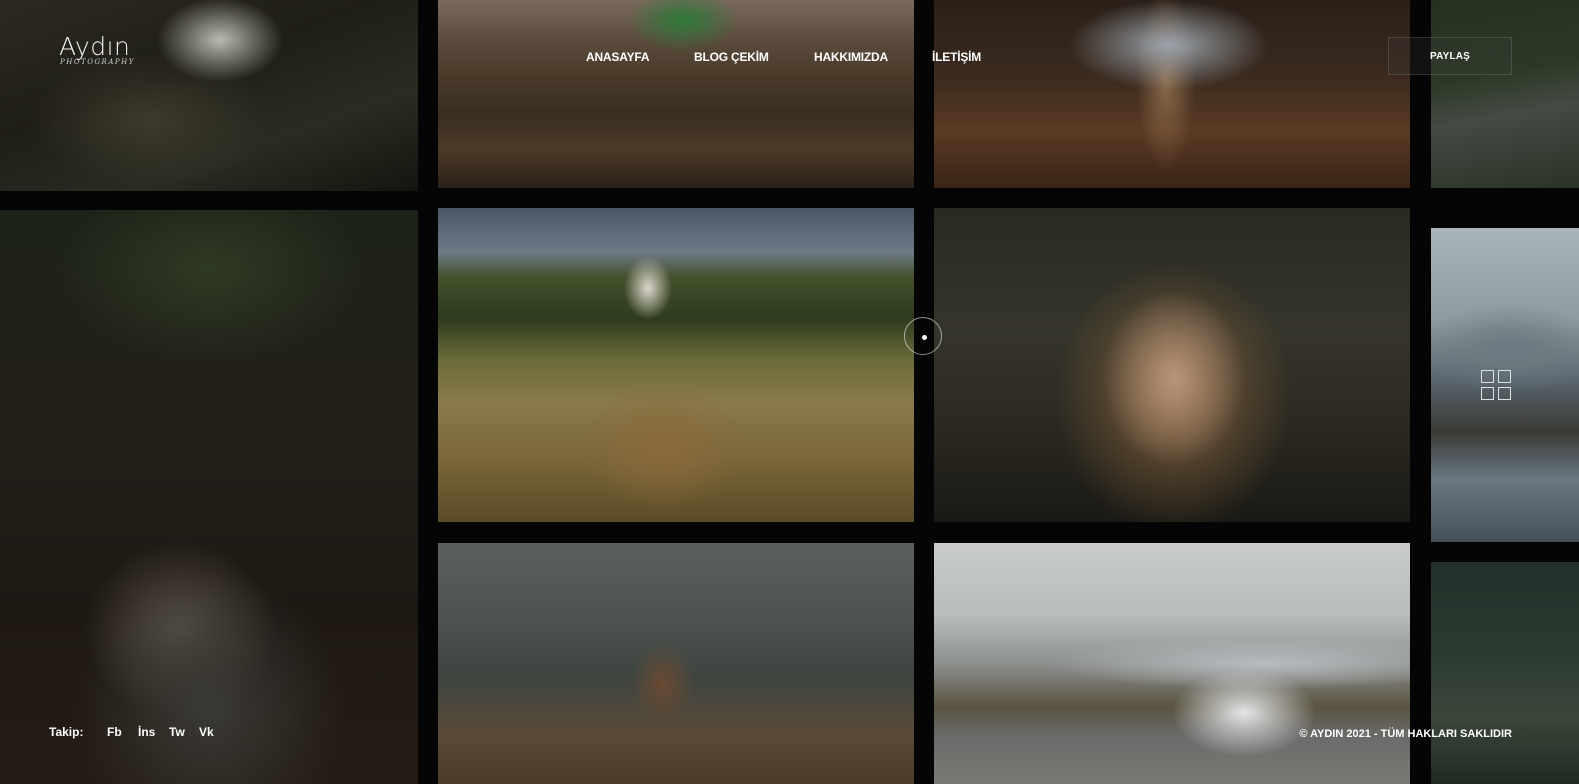 The height and width of the screenshot is (784, 1579). I want to click on gallery-photo-coat-studio, so click(1172, 94).